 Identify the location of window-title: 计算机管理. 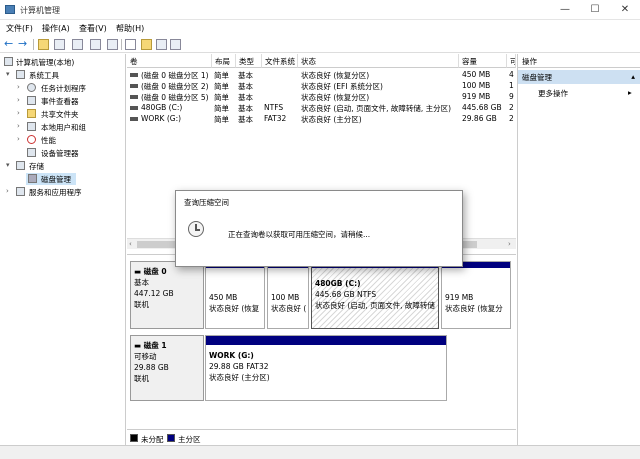
(40, 10).